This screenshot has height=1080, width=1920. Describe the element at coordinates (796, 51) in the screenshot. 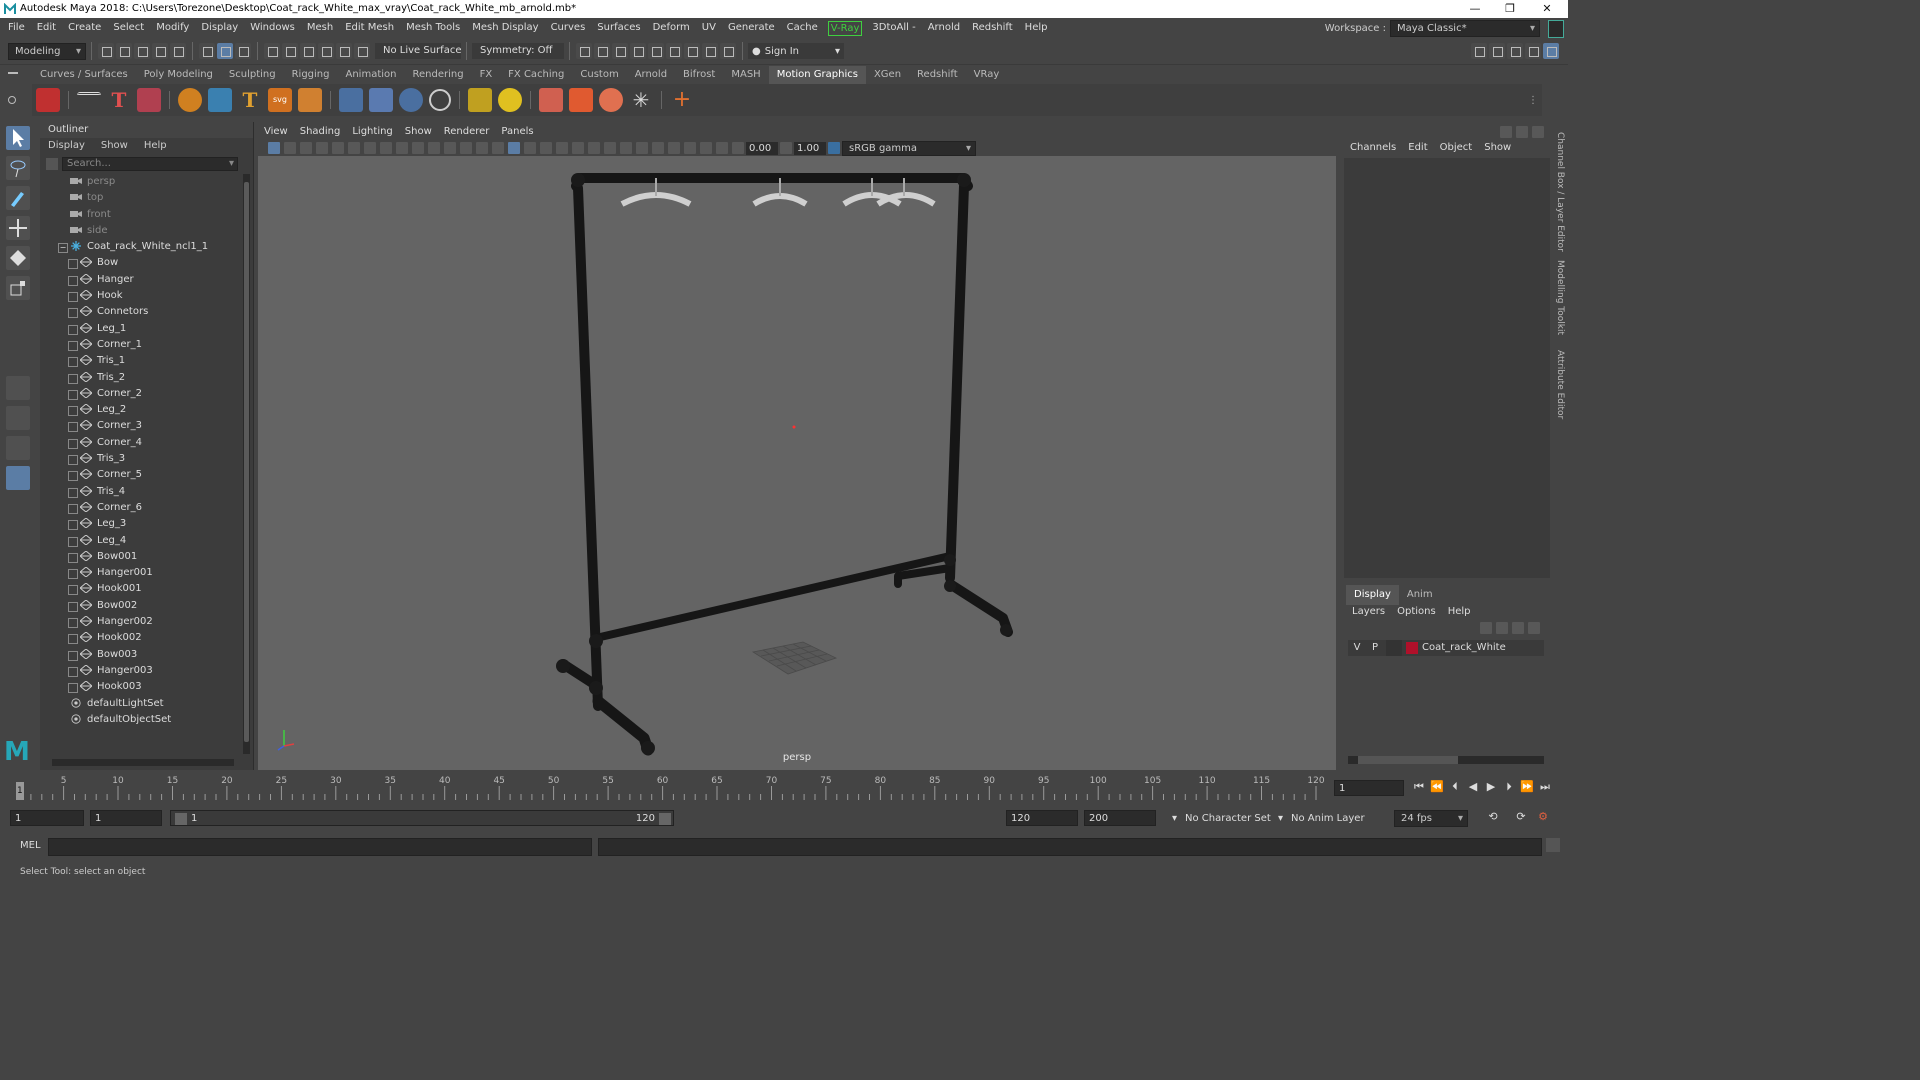

I see `sign-in-button: ● Sign In ▾` at that location.